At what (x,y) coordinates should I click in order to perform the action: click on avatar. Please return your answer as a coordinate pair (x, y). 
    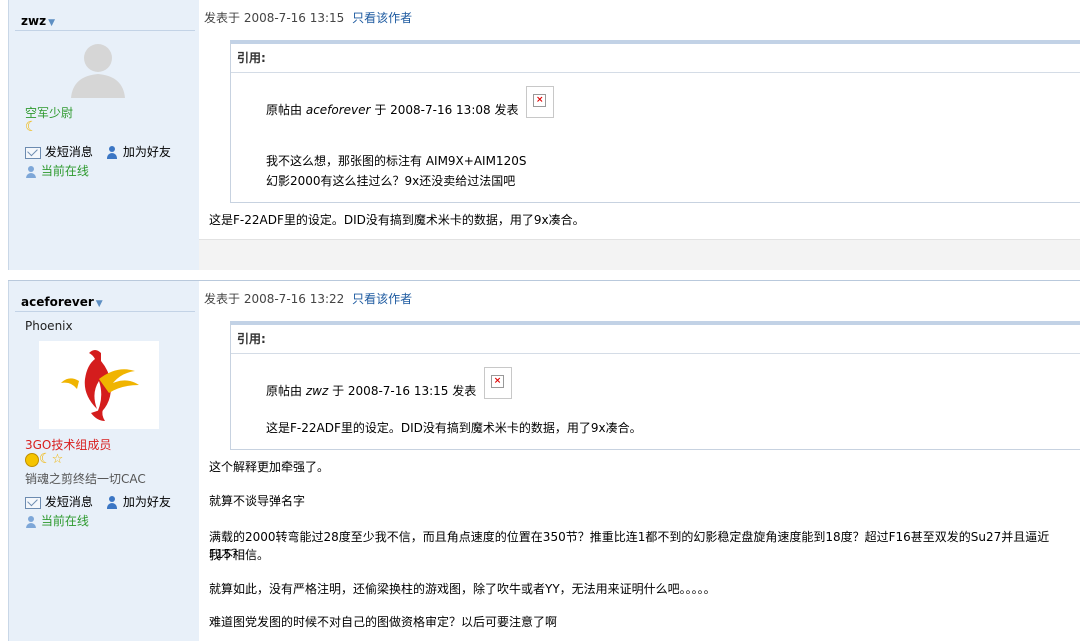
    Looking at the image, I should click on (99, 385).